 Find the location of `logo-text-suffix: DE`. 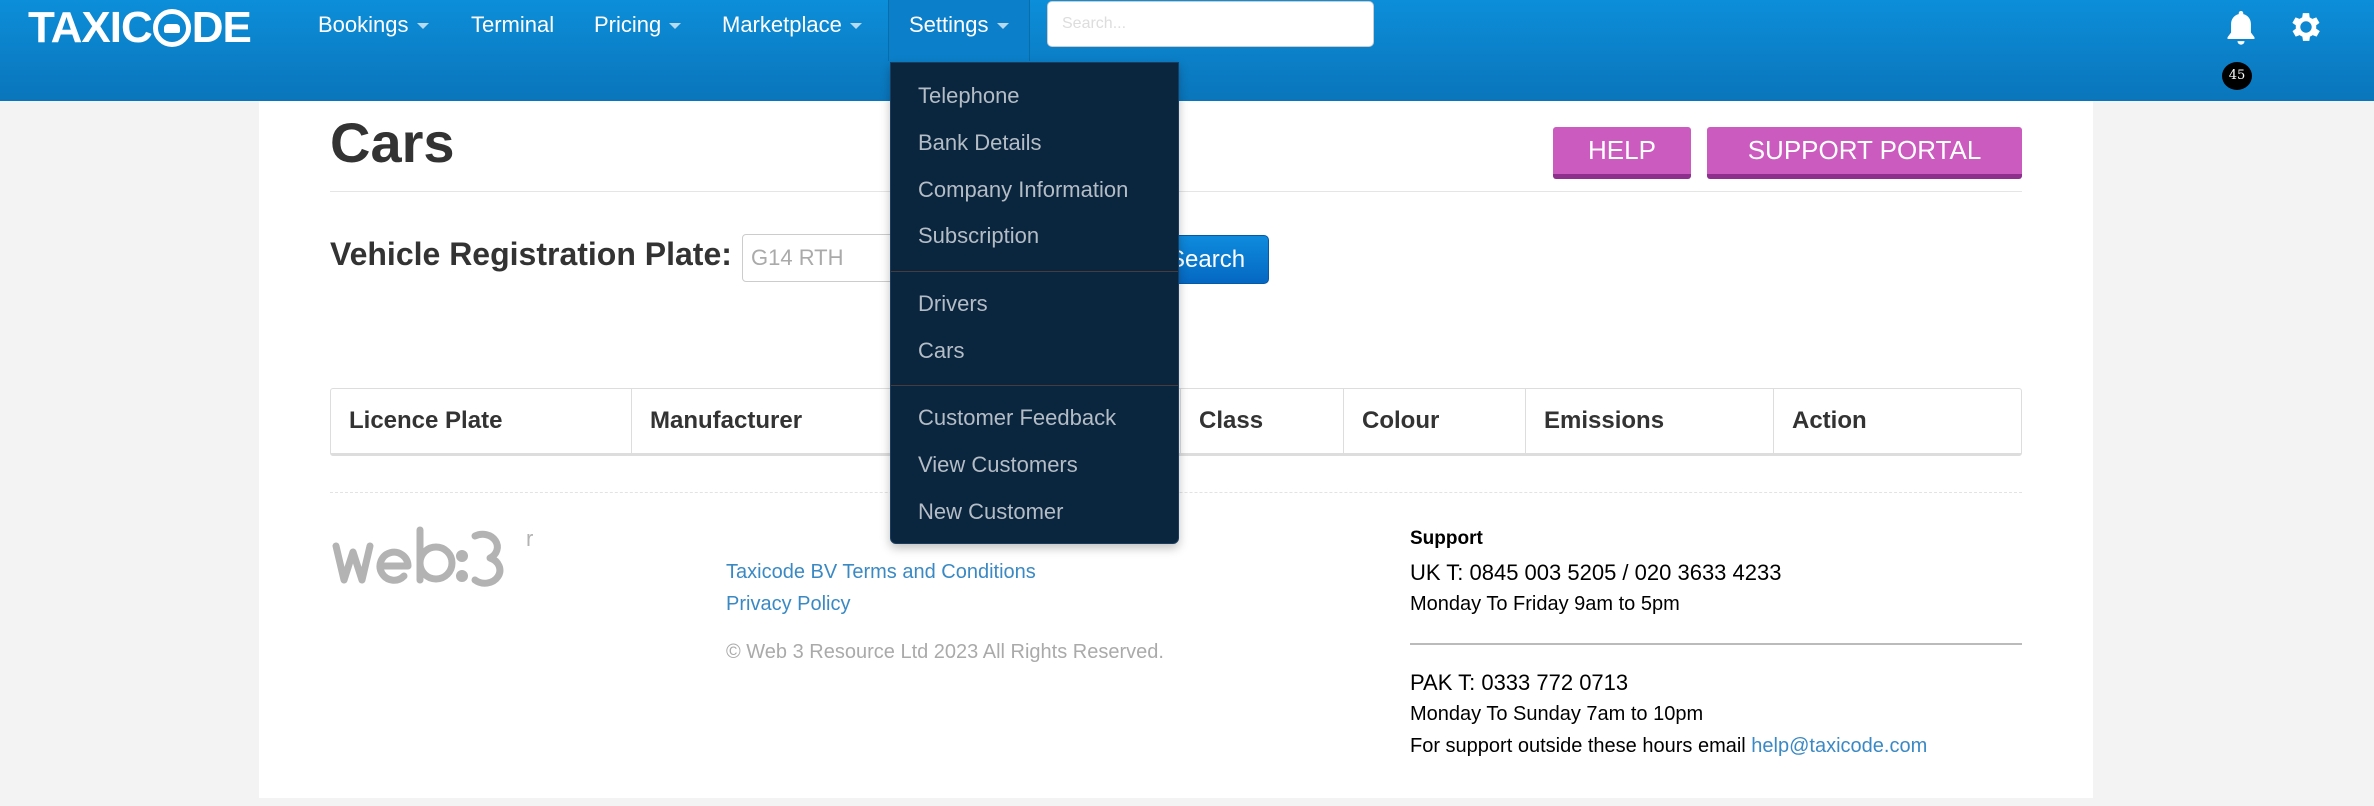

logo-text-suffix: DE is located at coordinates (221, 27).